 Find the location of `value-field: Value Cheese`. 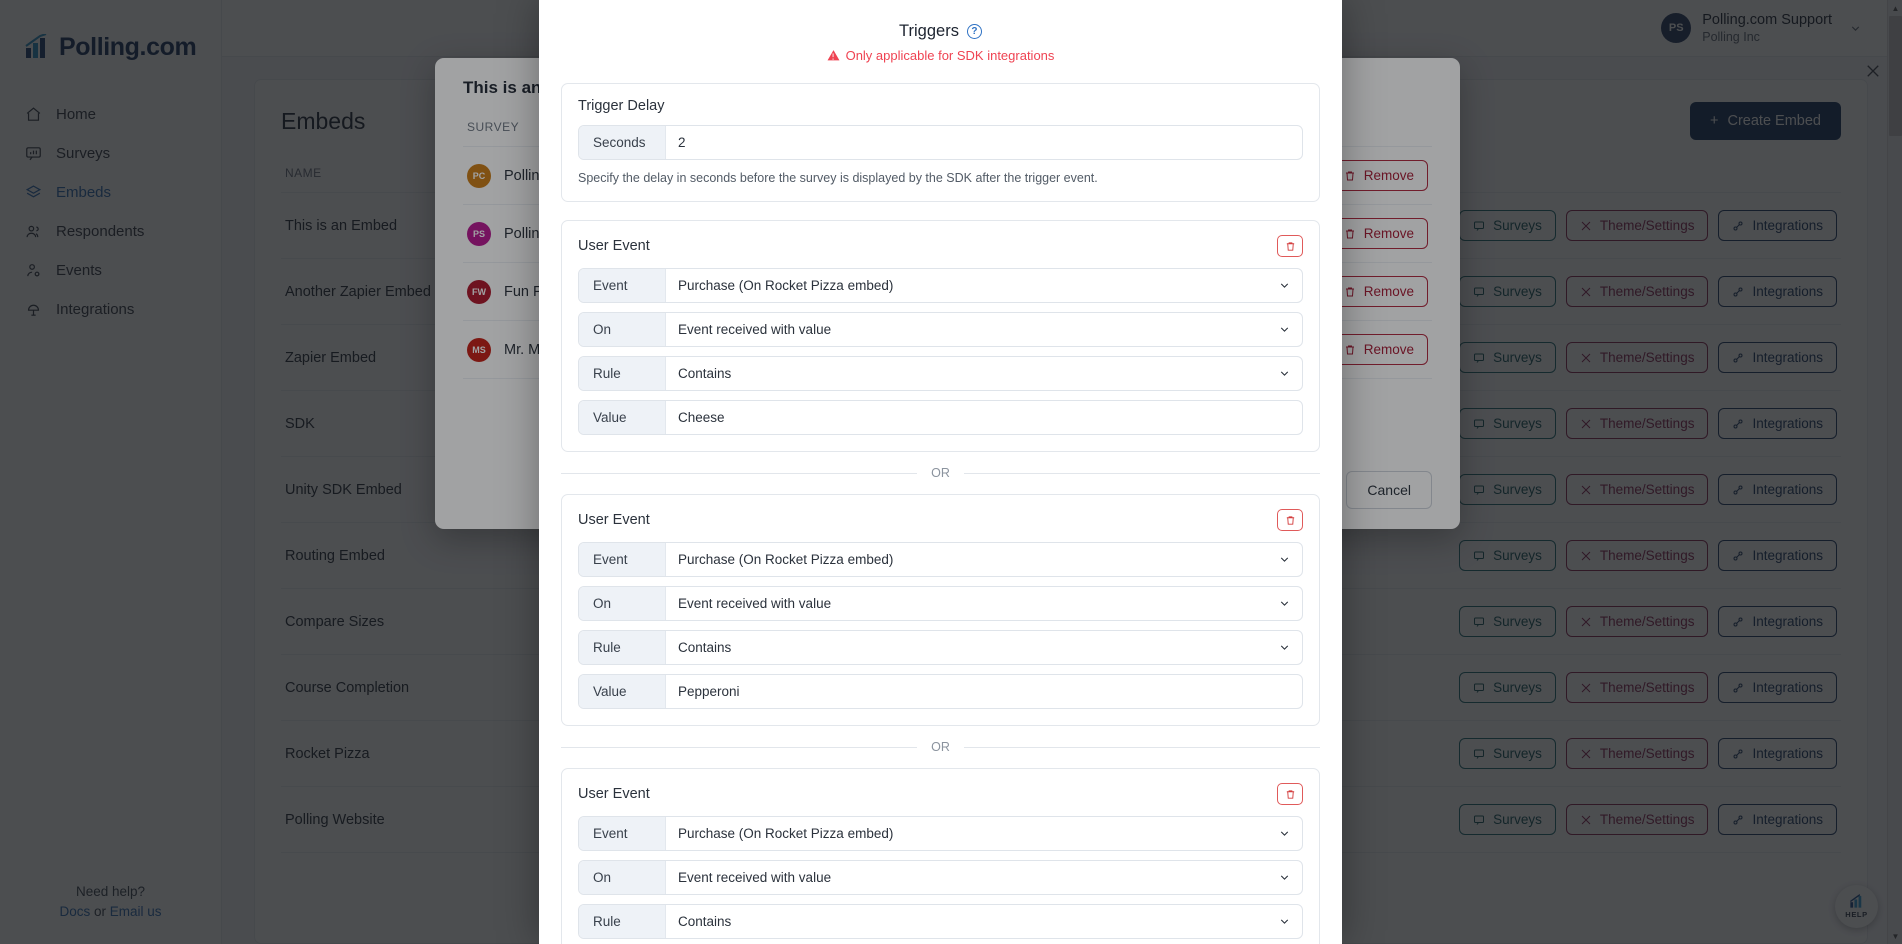

value-field: Value Cheese is located at coordinates (940, 417).